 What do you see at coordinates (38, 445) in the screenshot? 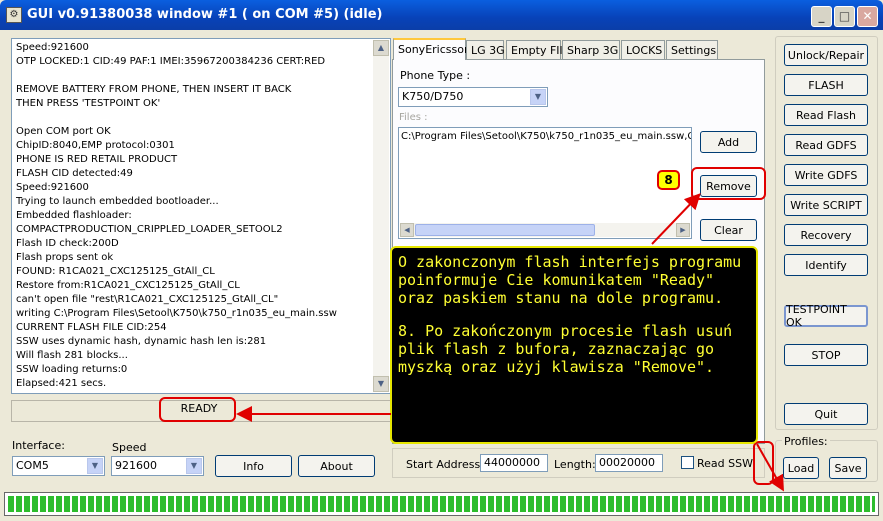
I see `interface-label: Interface:` at bounding box center [38, 445].